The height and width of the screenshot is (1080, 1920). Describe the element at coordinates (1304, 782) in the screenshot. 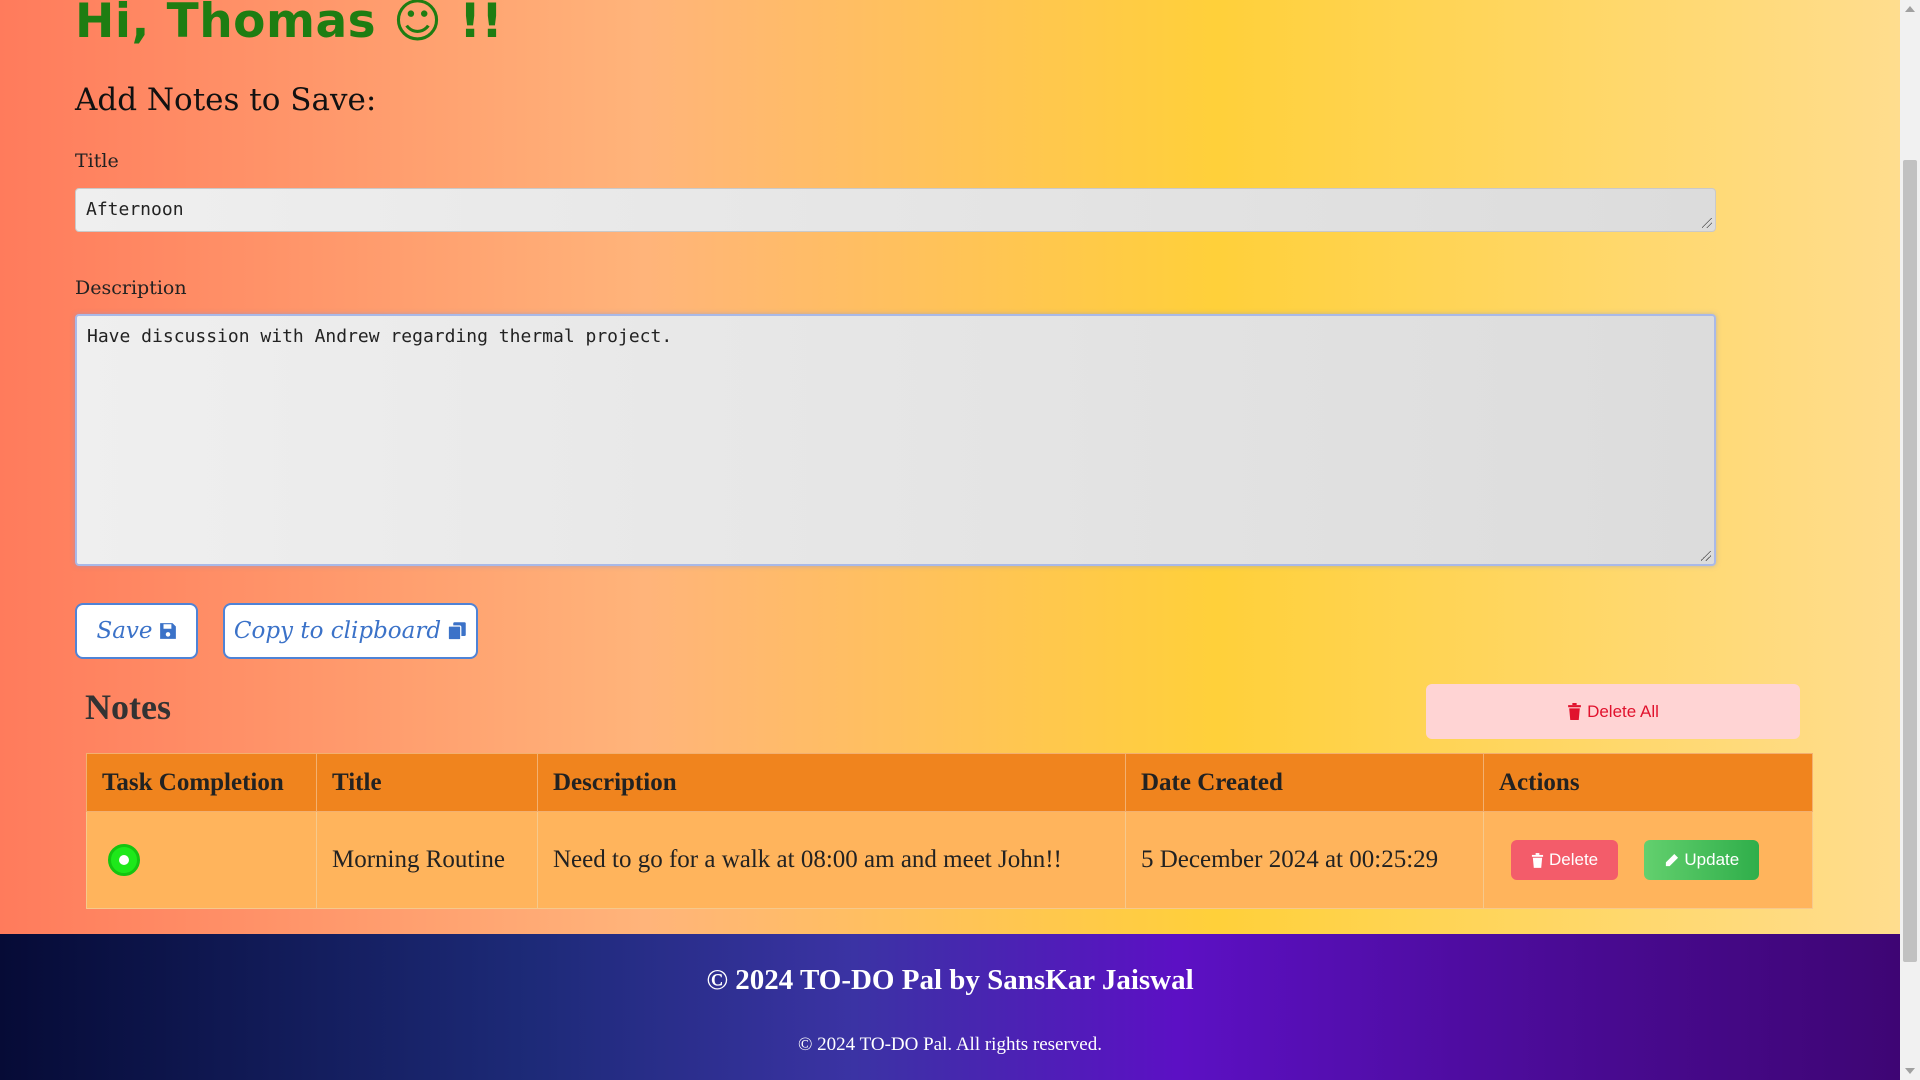

I see `column-header-date-created: Date Created` at that location.